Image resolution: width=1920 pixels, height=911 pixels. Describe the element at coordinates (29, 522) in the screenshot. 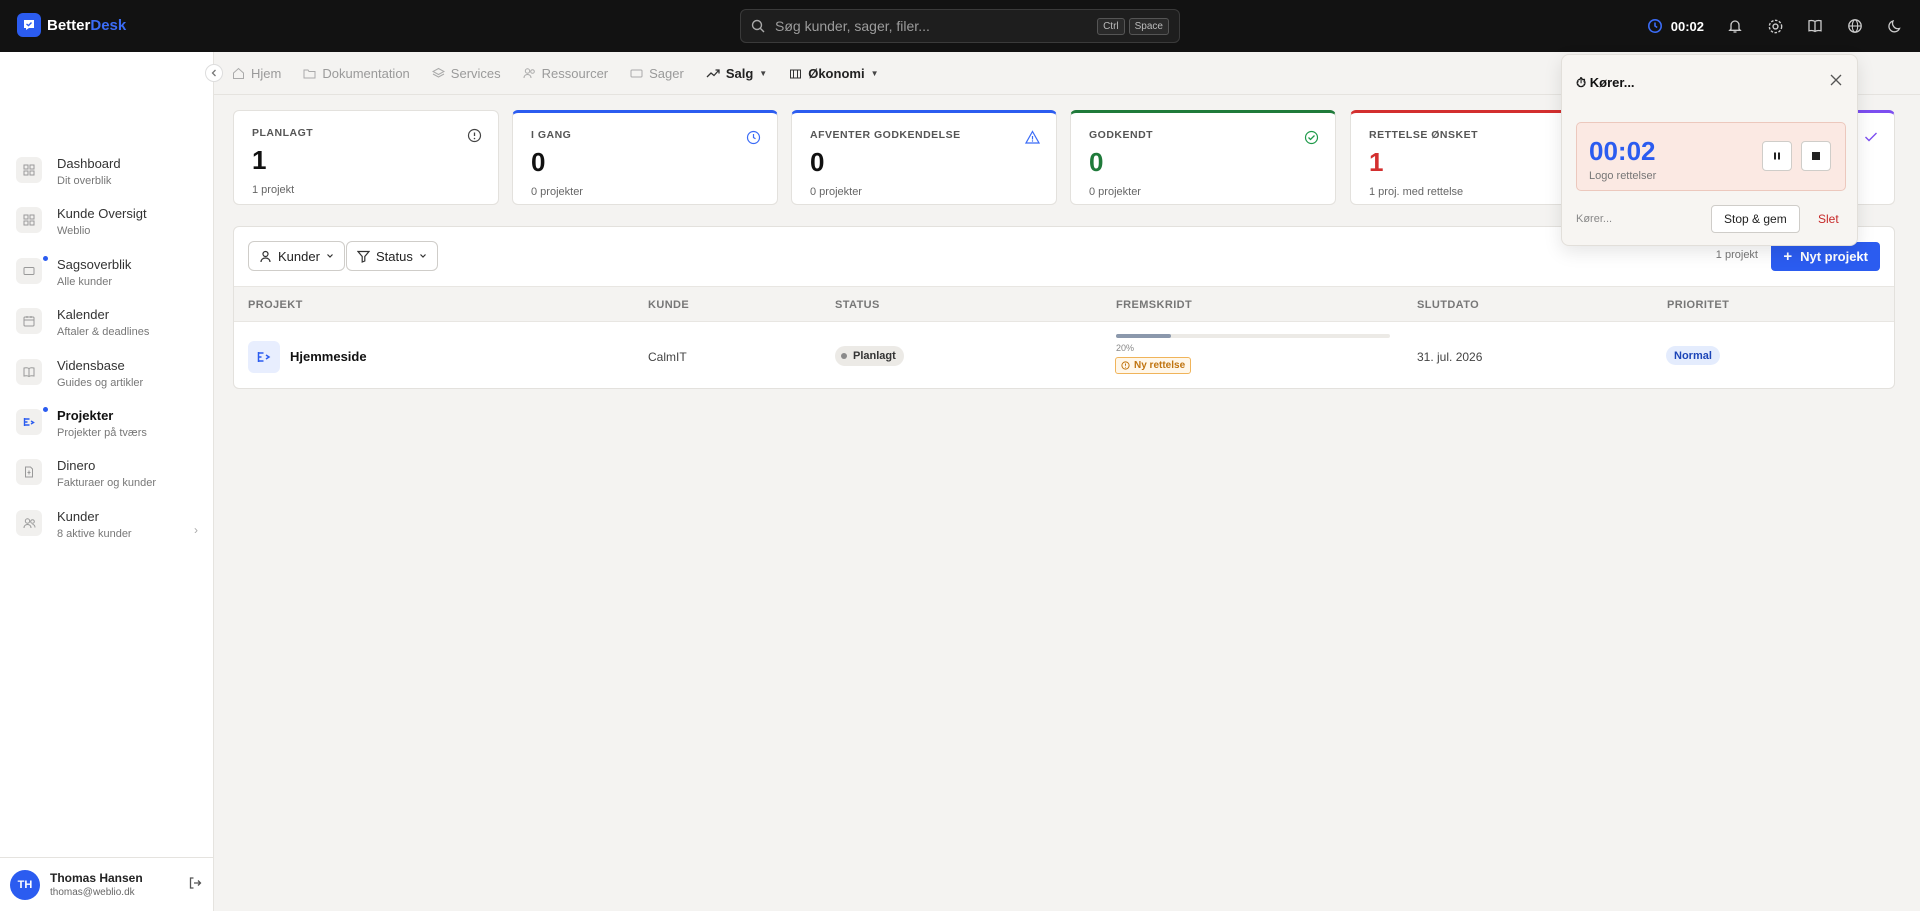

I see `users-icon` at that location.